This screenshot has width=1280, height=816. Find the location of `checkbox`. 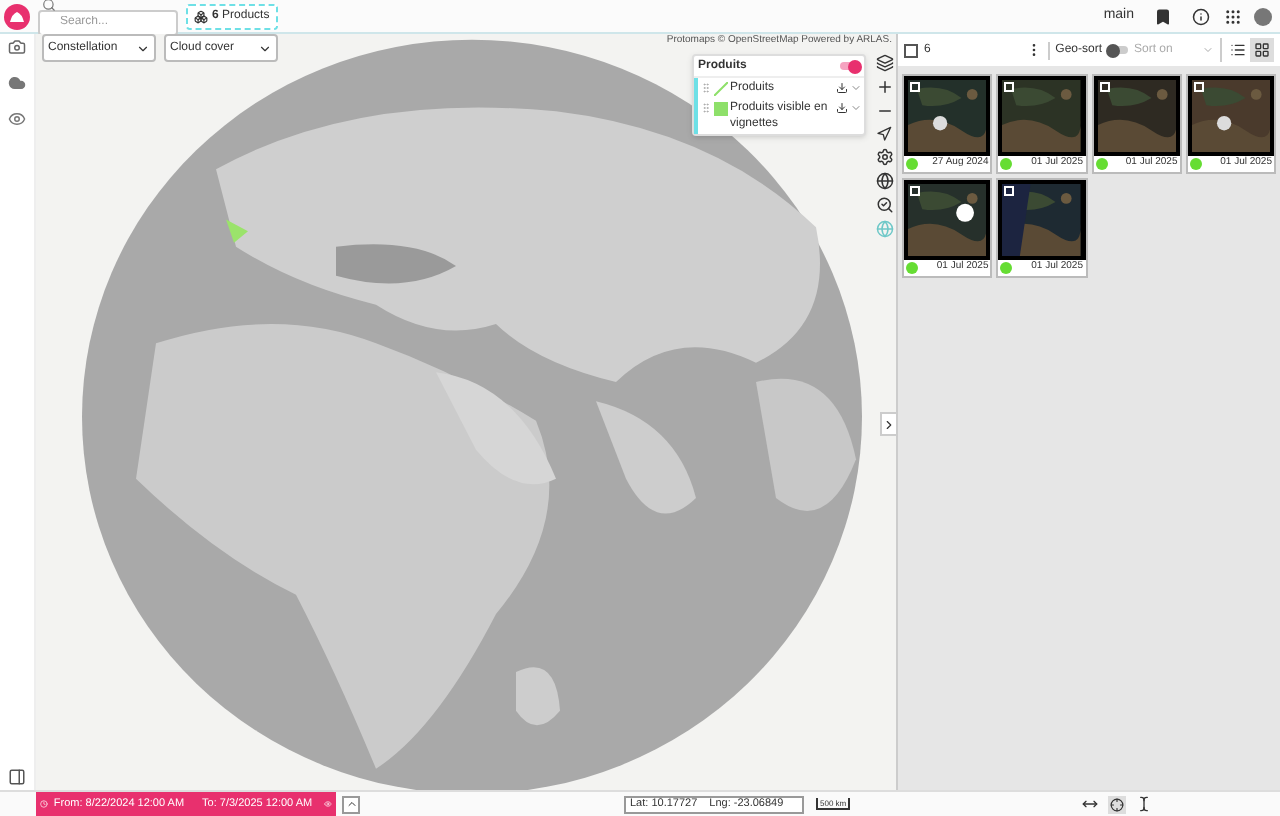

checkbox is located at coordinates (911, 50).